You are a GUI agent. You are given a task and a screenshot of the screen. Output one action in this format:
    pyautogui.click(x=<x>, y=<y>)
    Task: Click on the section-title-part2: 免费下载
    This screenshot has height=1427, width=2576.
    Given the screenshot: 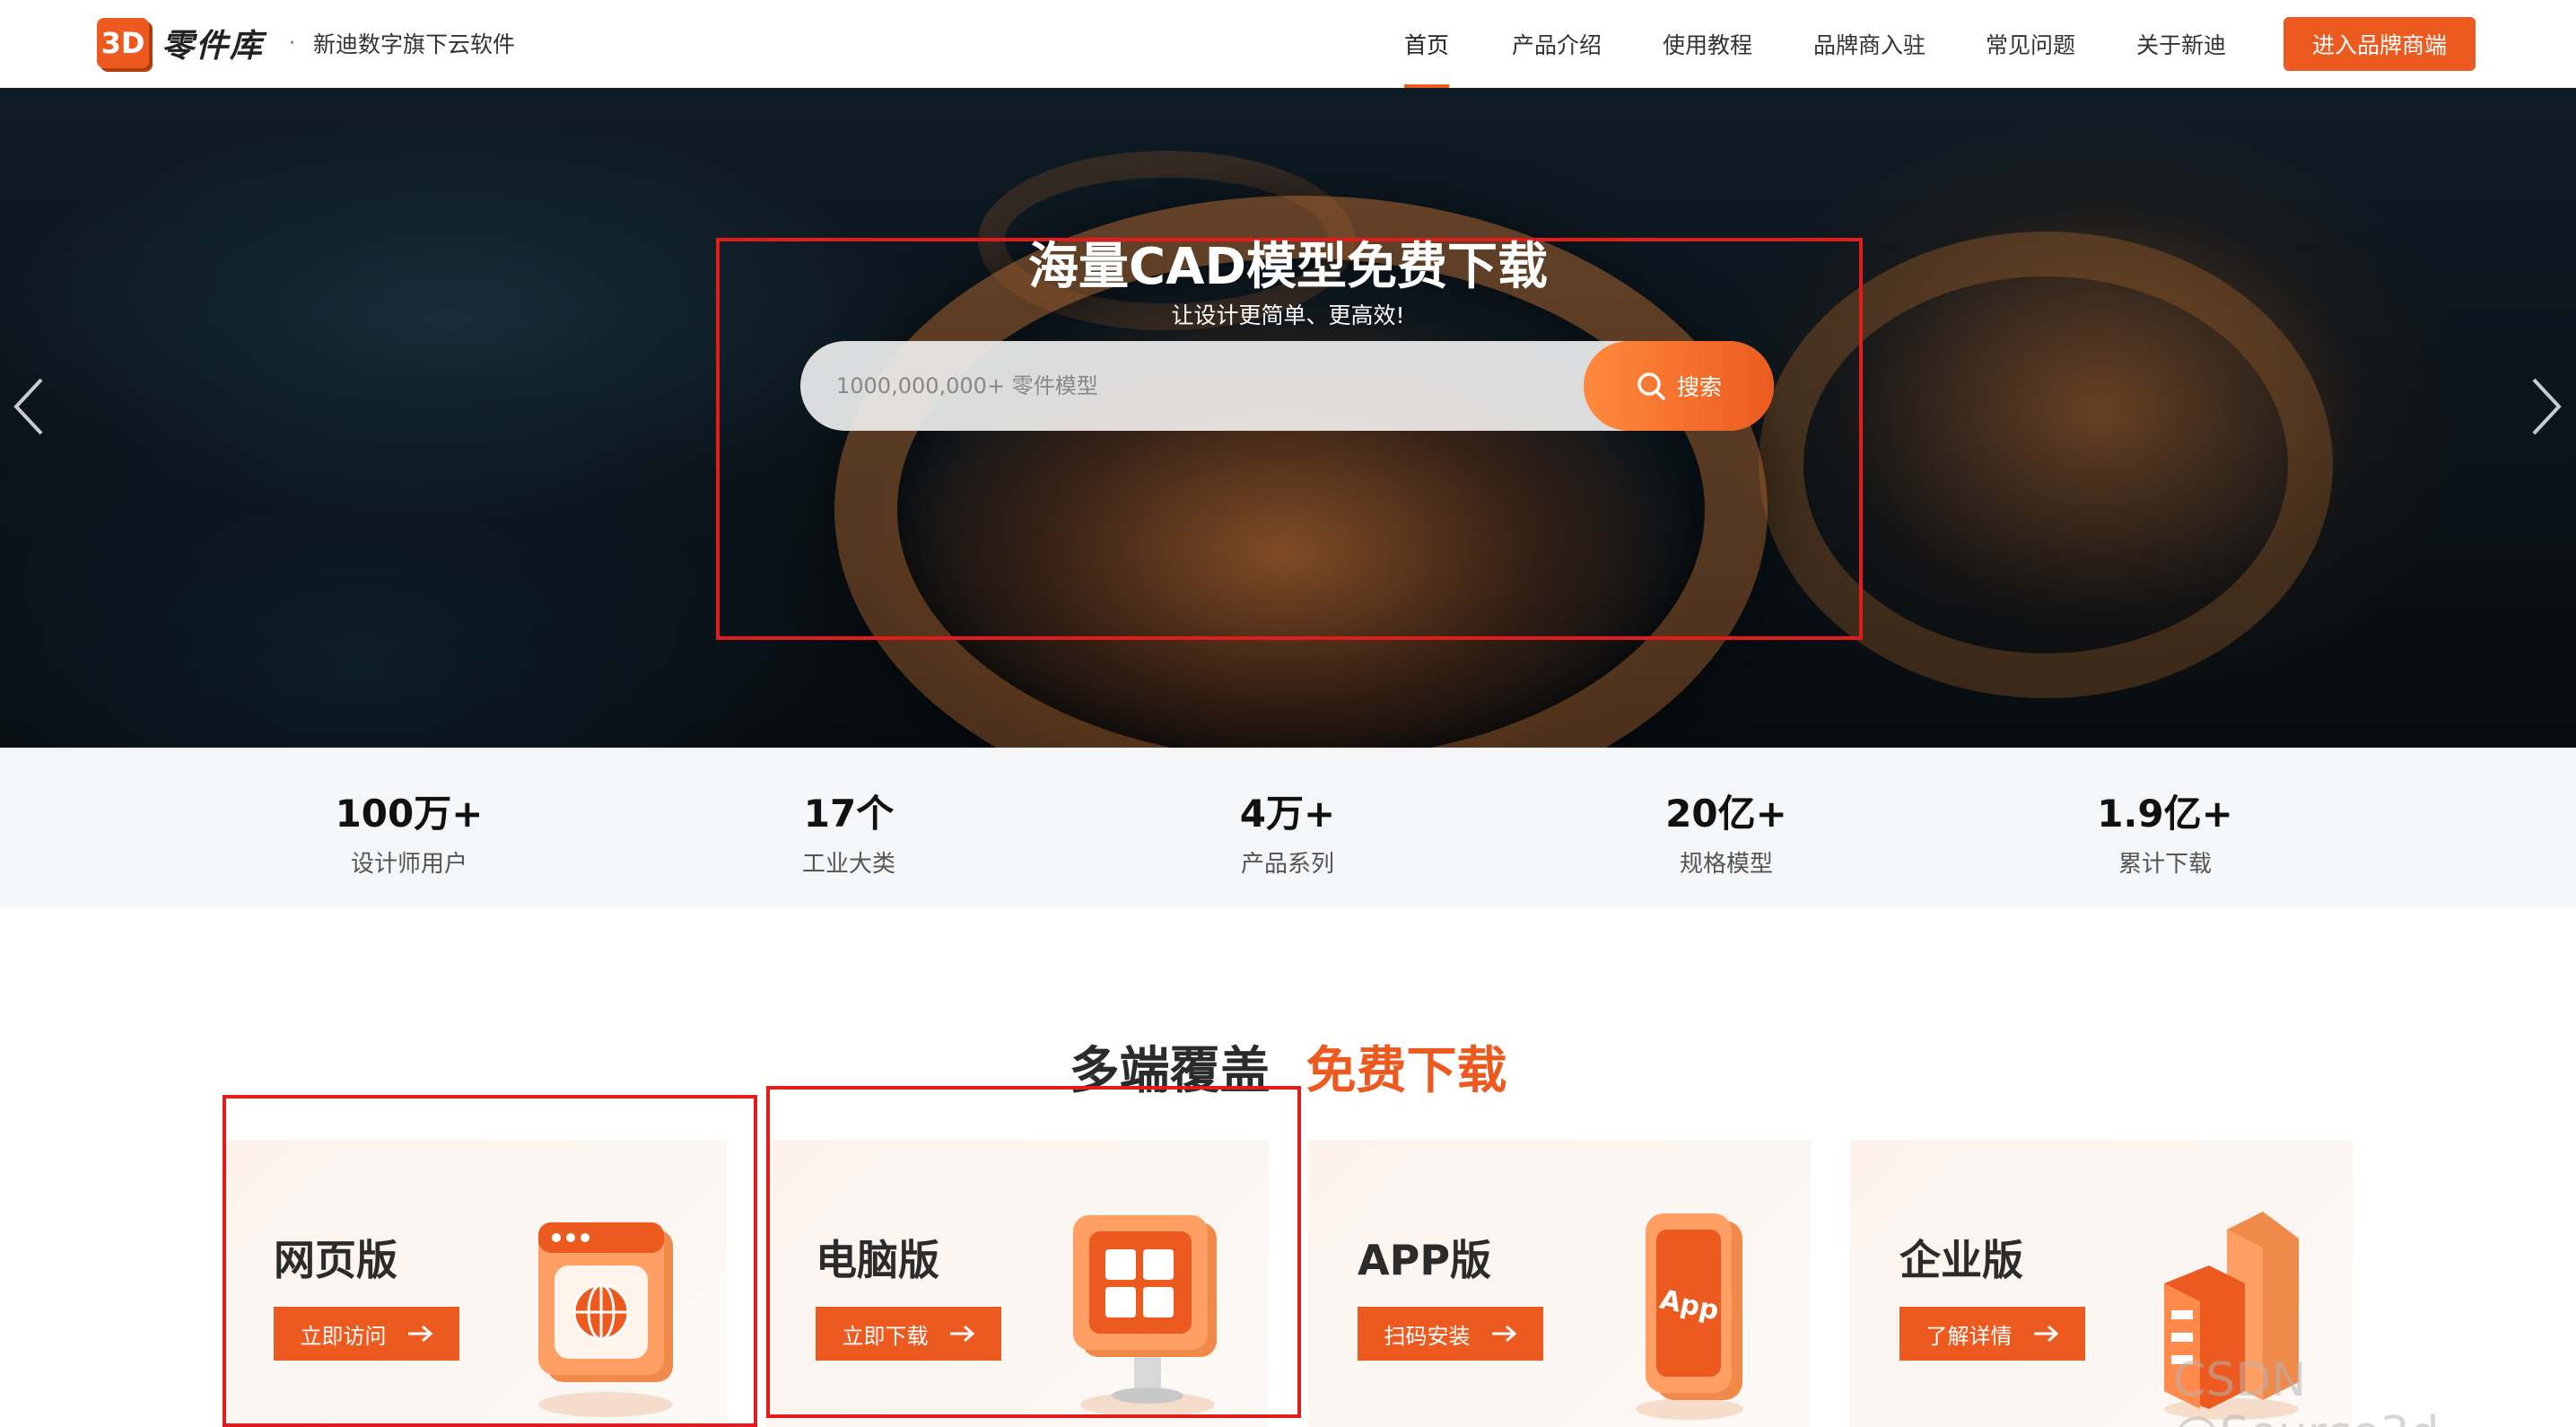 What is the action you would take?
    pyautogui.click(x=1406, y=1071)
    